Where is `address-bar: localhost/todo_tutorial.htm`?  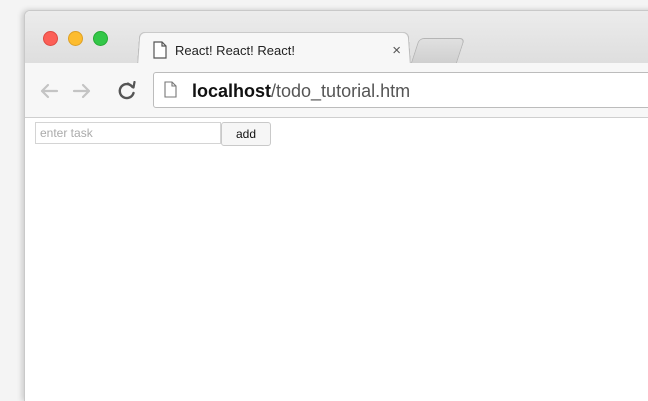
address-bar: localhost/todo_tutorial.htm is located at coordinates (400, 90).